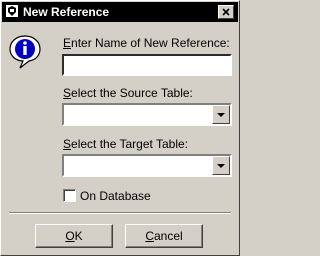 The width and height of the screenshot is (320, 256). What do you see at coordinates (67, 43) in the screenshot?
I see `mnemonic: E` at bounding box center [67, 43].